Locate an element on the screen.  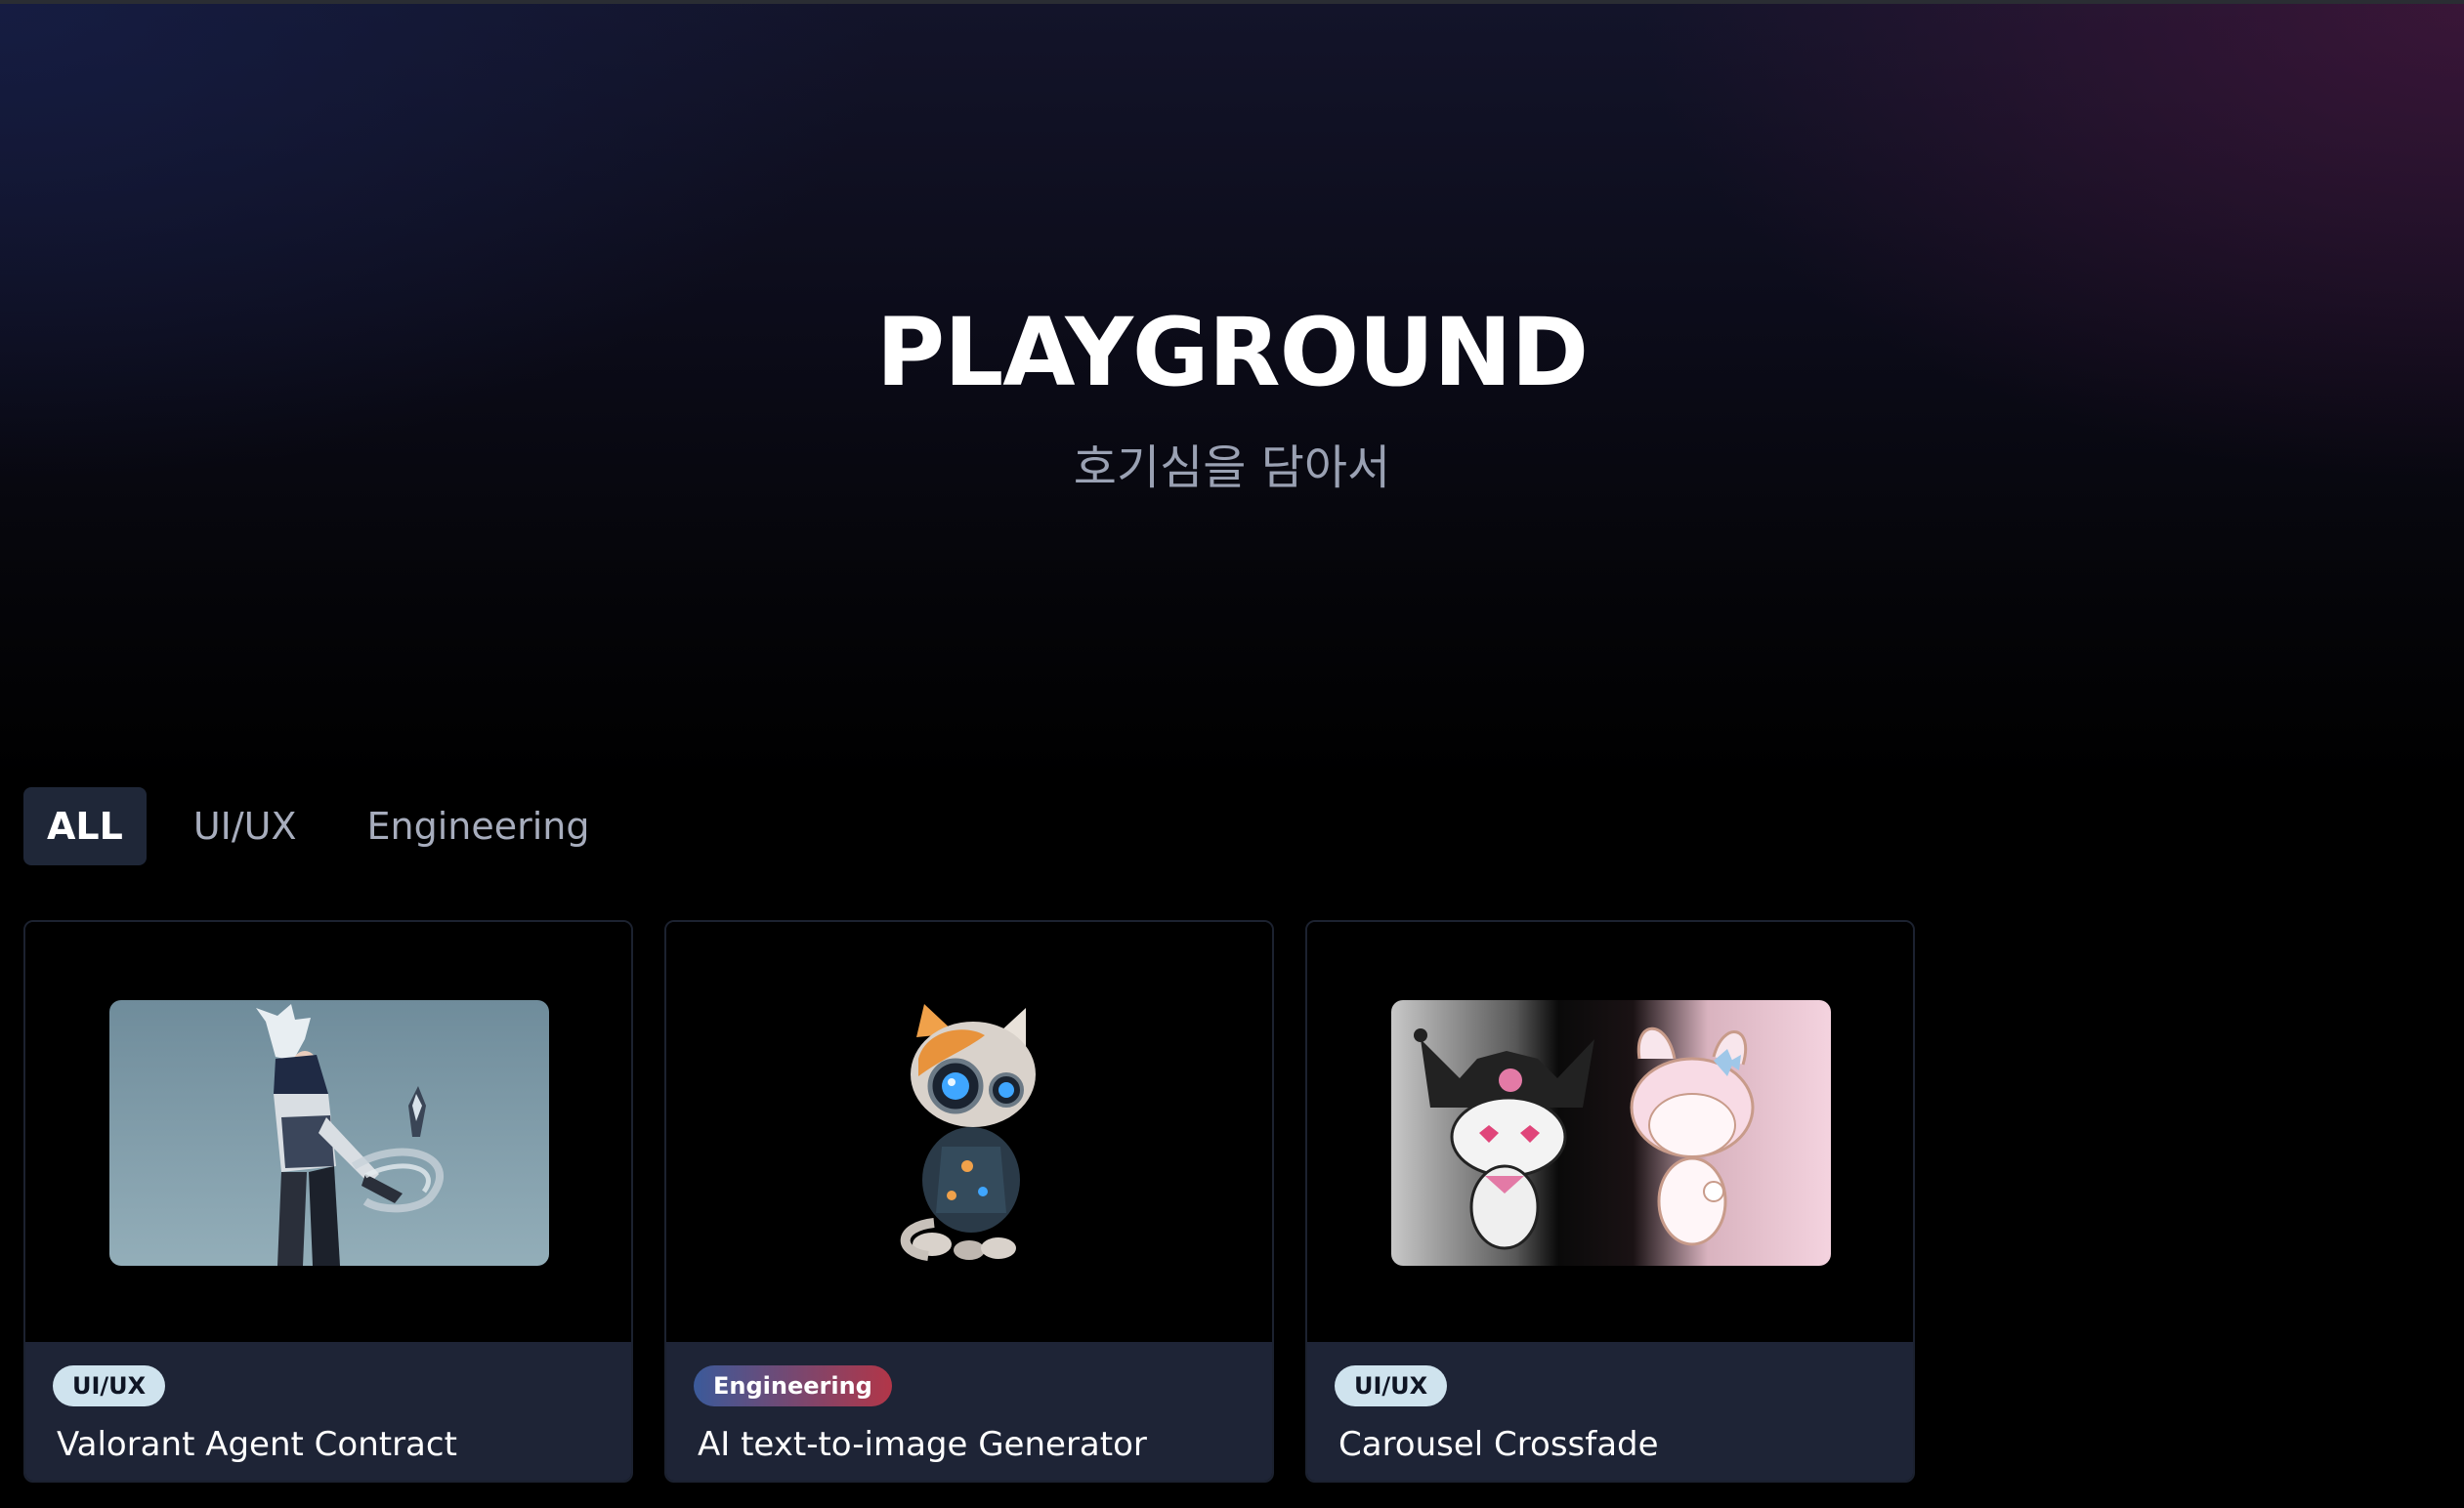
carousel-crossfade-thumbnail is located at coordinates (1611, 1133).